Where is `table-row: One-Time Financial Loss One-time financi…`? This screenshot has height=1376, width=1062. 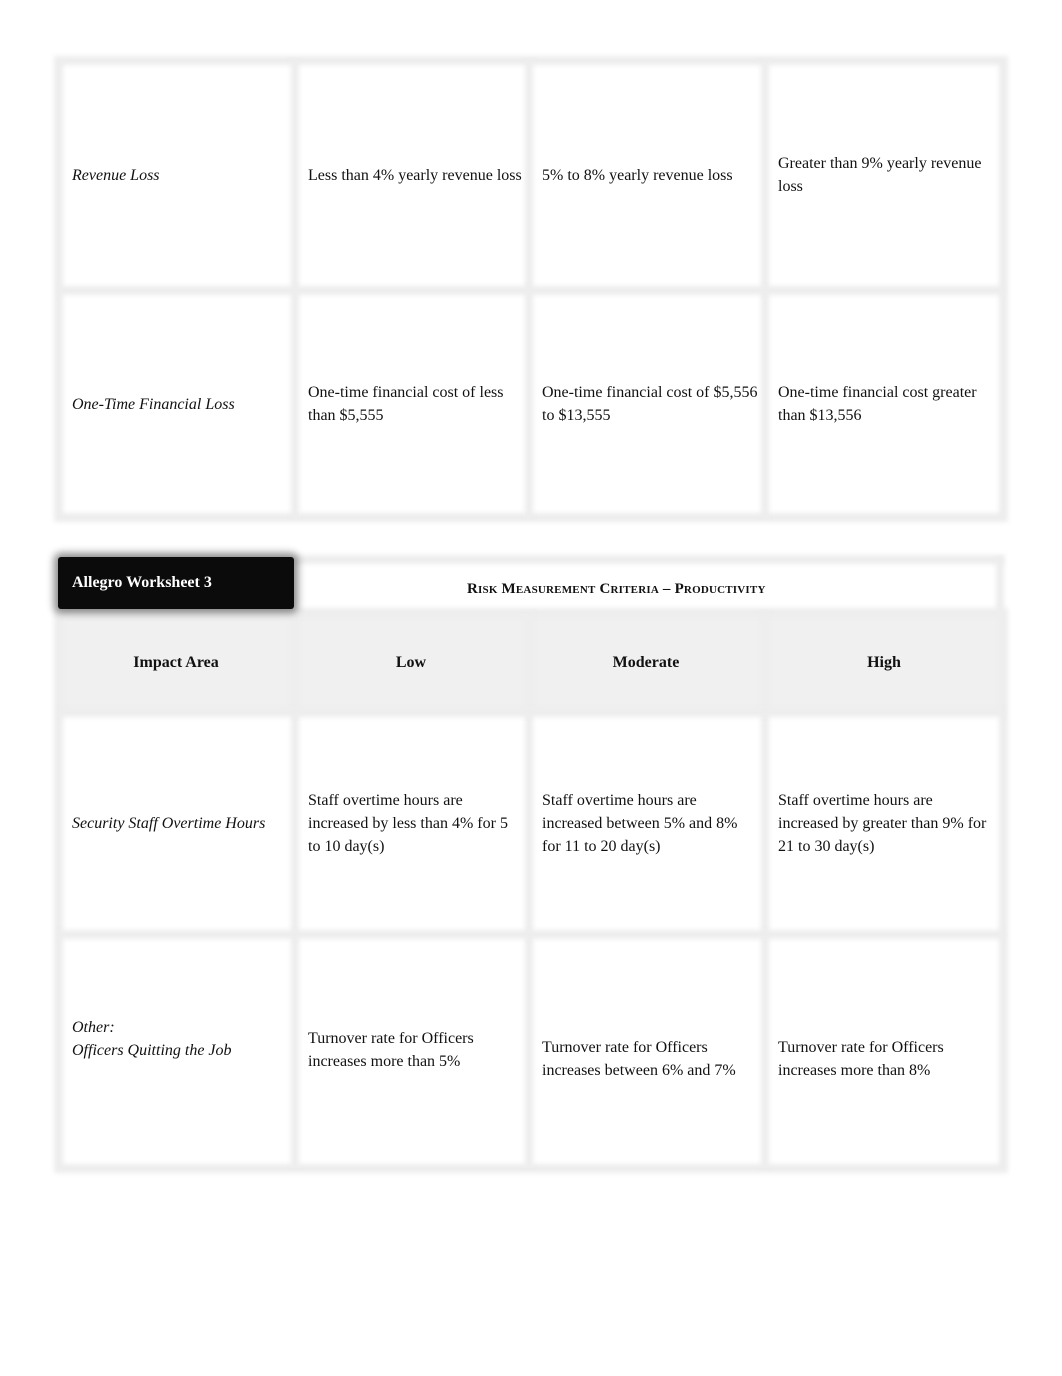 table-row: One-Time Financial Loss One-time financi… is located at coordinates (531, 404).